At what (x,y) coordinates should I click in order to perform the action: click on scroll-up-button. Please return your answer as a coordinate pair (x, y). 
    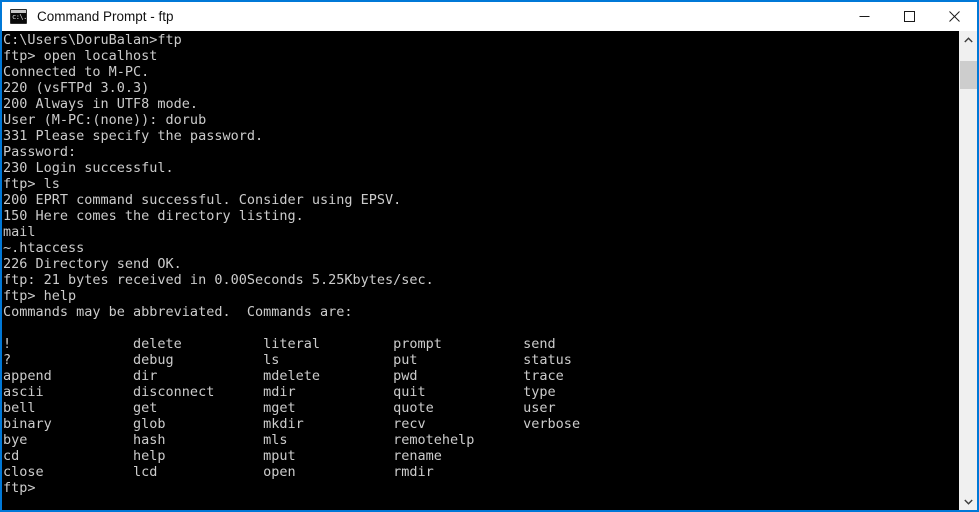
    Looking at the image, I should click on (968, 39).